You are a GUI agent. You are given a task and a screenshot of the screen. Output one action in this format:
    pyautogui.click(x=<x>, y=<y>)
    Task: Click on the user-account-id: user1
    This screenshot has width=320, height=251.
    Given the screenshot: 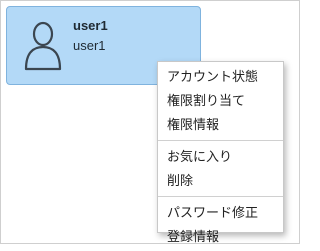 What is the action you would take?
    pyautogui.click(x=89, y=45)
    